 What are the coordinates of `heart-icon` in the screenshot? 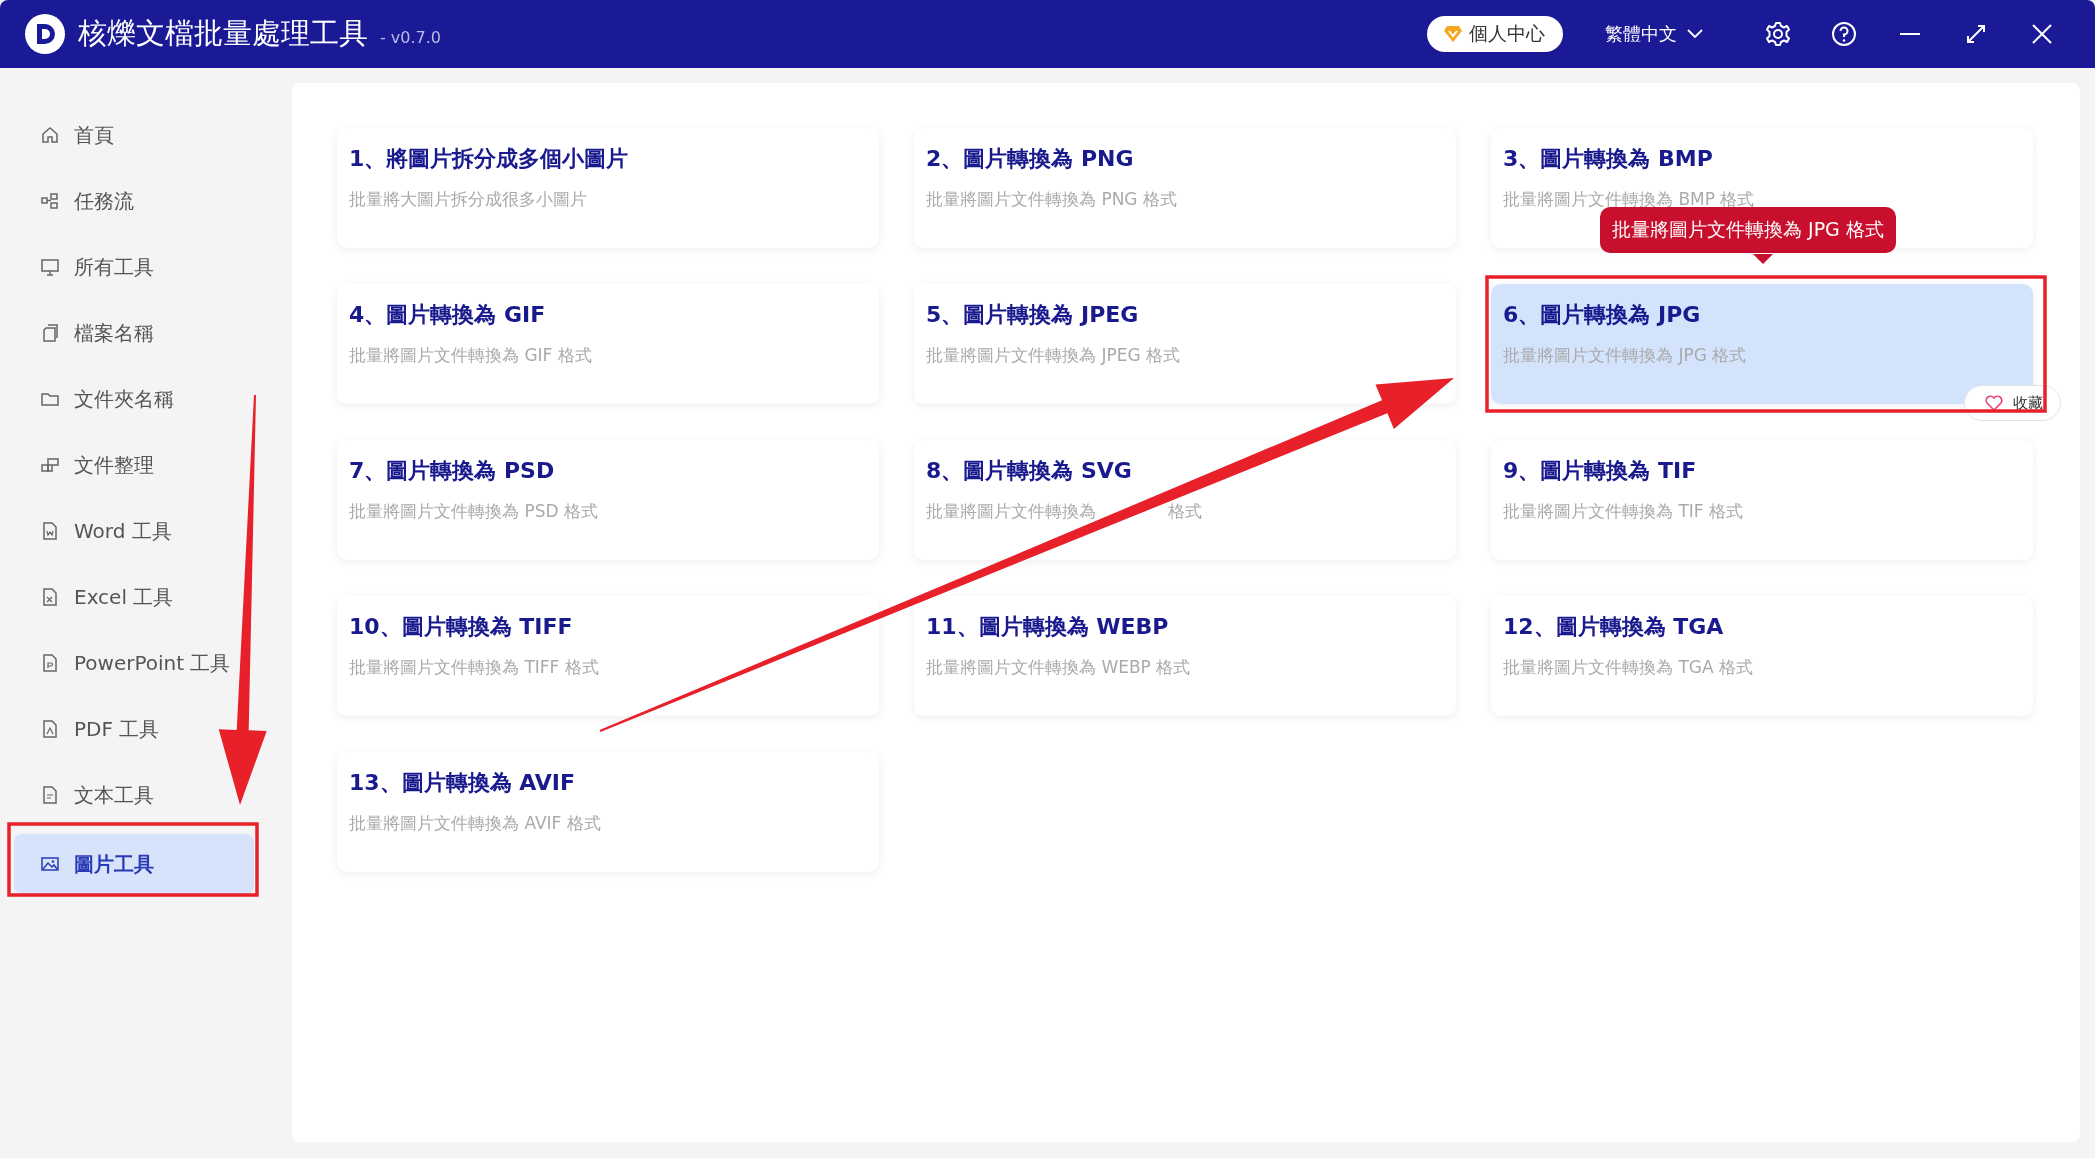 It's located at (1994, 403).